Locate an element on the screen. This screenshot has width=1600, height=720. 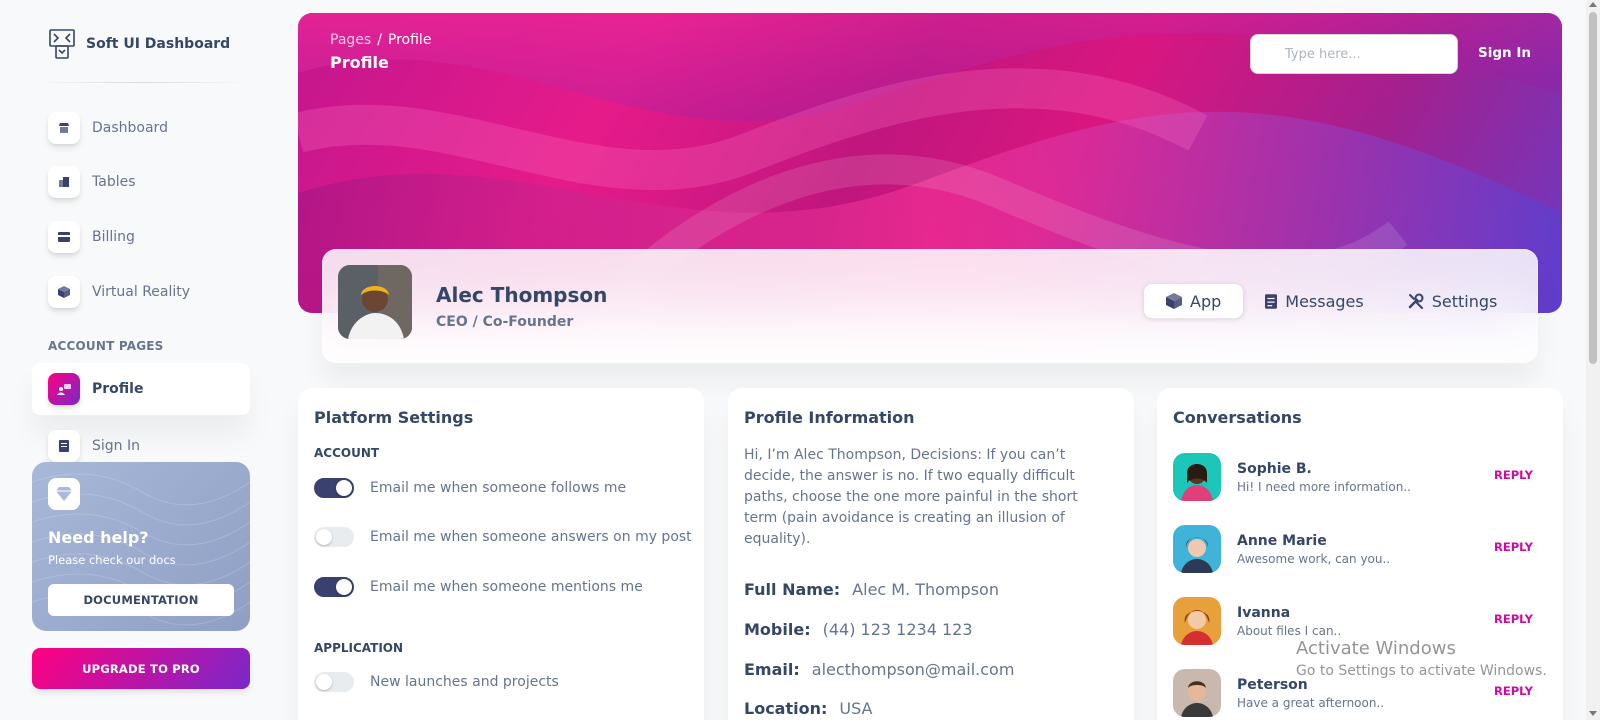
info-key: Full Name: is located at coordinates (792, 589).